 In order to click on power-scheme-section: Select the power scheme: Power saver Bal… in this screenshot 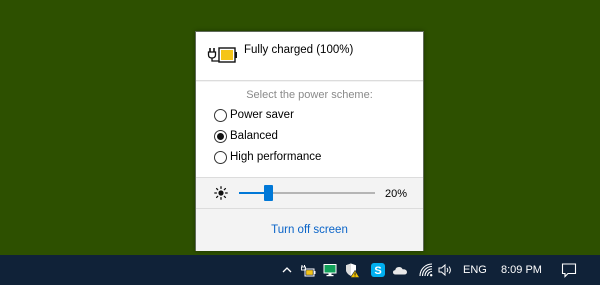, I will do `click(309, 130)`.